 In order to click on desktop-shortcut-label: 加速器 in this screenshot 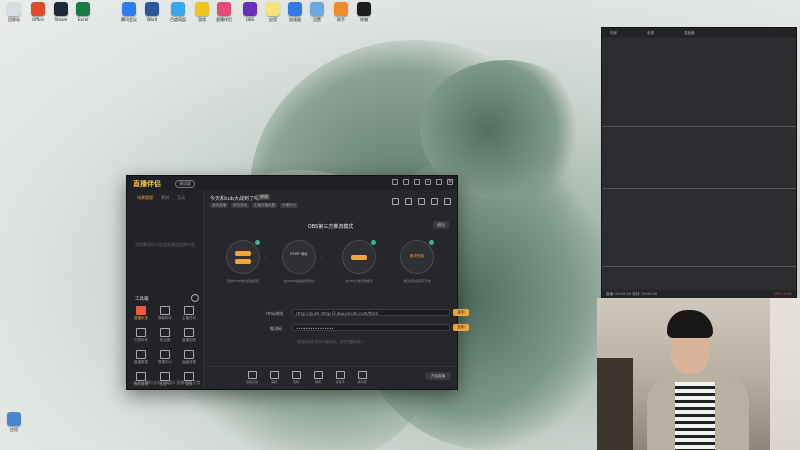, I will do `click(295, 19)`.